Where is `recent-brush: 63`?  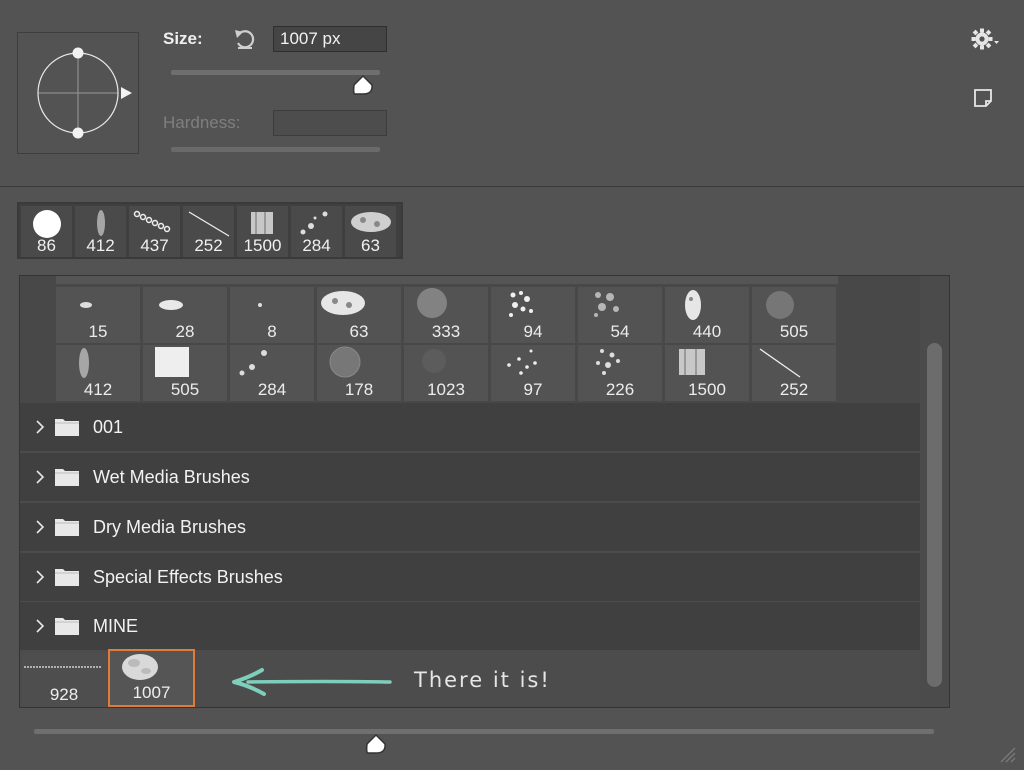
recent-brush: 63 is located at coordinates (370, 231).